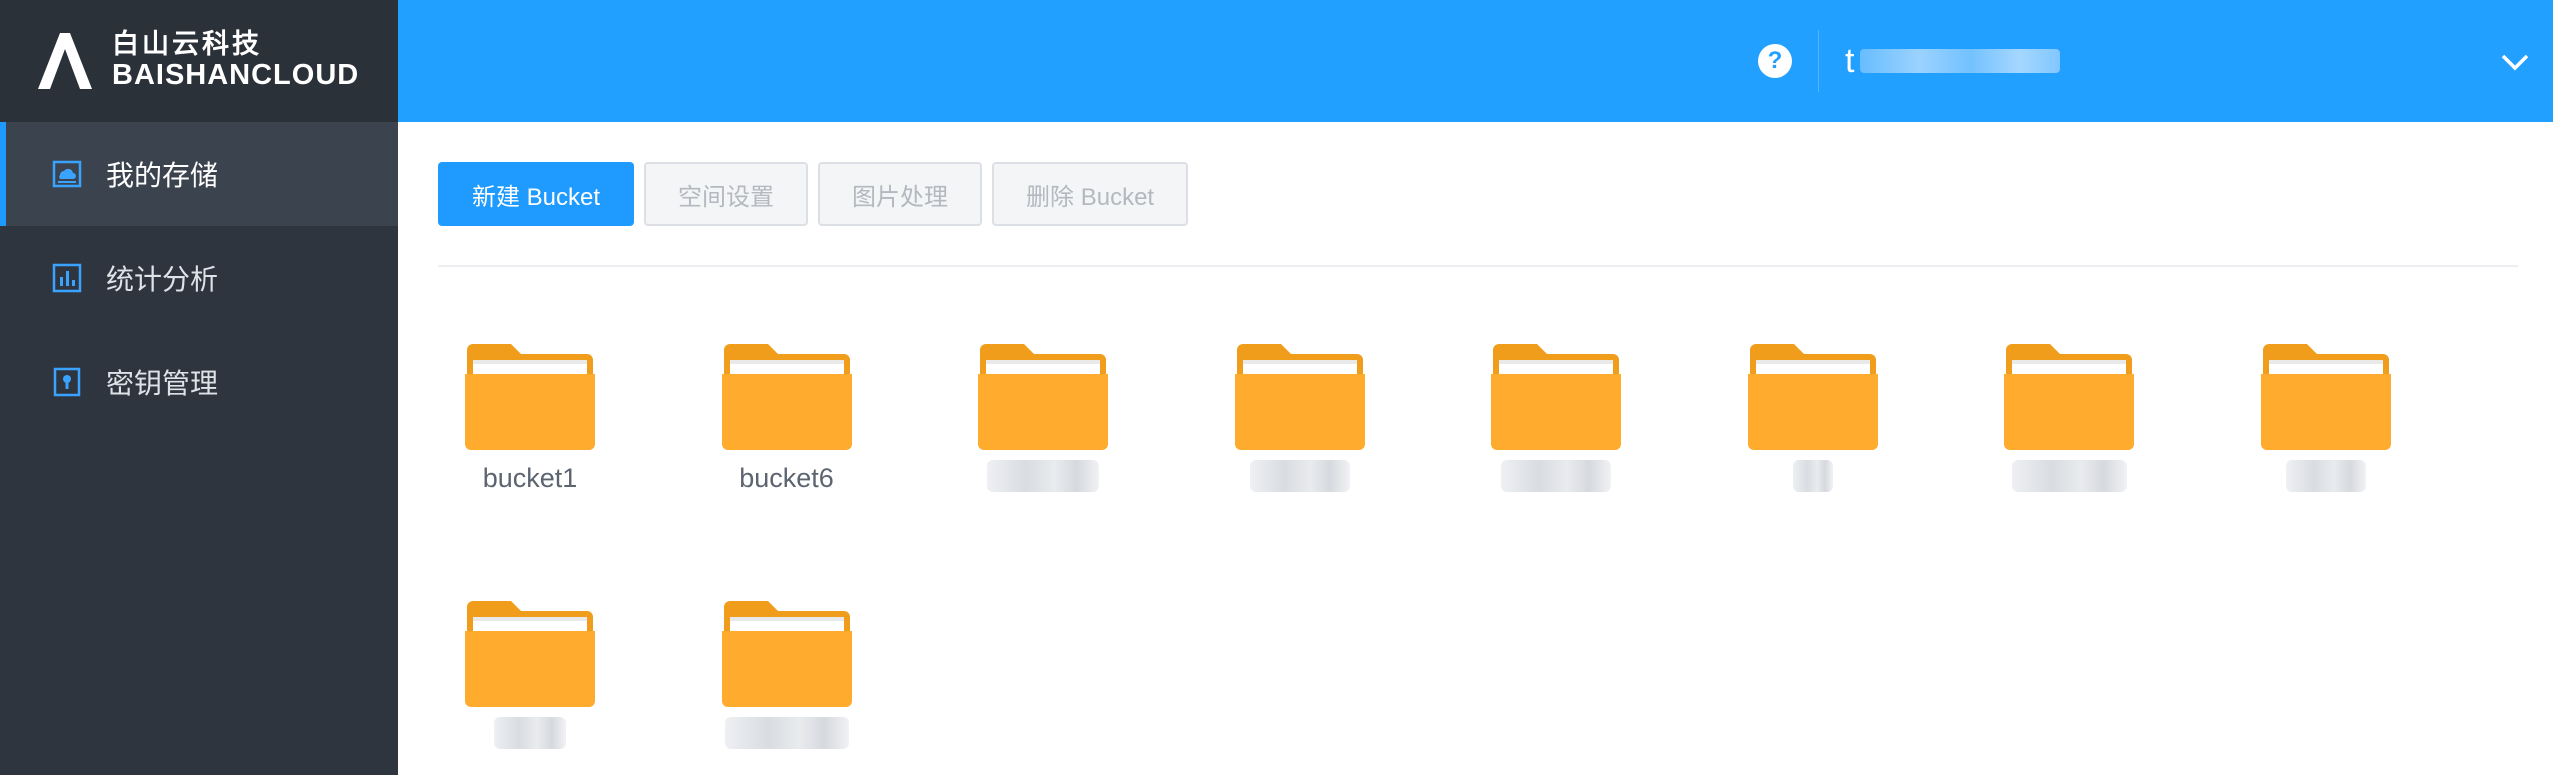 This screenshot has width=2553, height=775. Describe the element at coordinates (1478, 266) in the screenshot. I see `toolbar-divider` at that location.